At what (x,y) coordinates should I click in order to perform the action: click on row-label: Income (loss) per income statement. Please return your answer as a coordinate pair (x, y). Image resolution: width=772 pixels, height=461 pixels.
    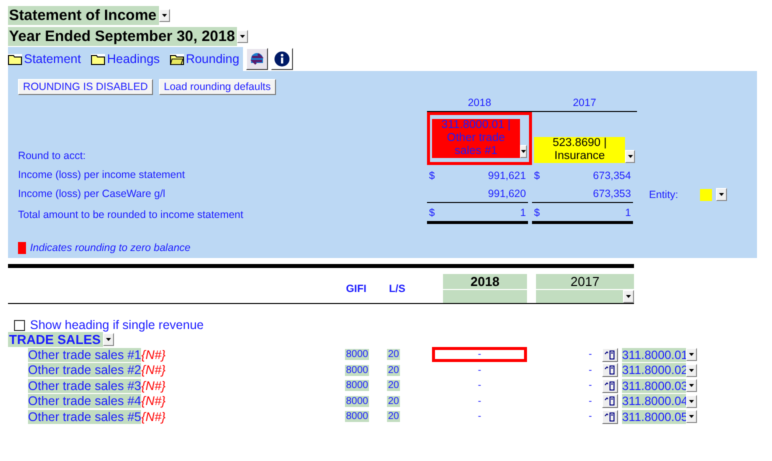
    Looking at the image, I should click on (102, 175).